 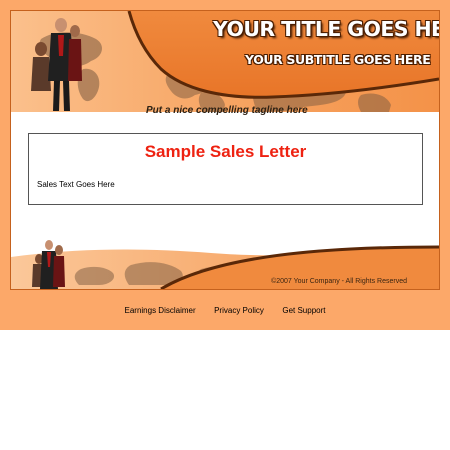 What do you see at coordinates (227, 110) in the screenshot?
I see `tagline: Put a nice compelling tagline here` at bounding box center [227, 110].